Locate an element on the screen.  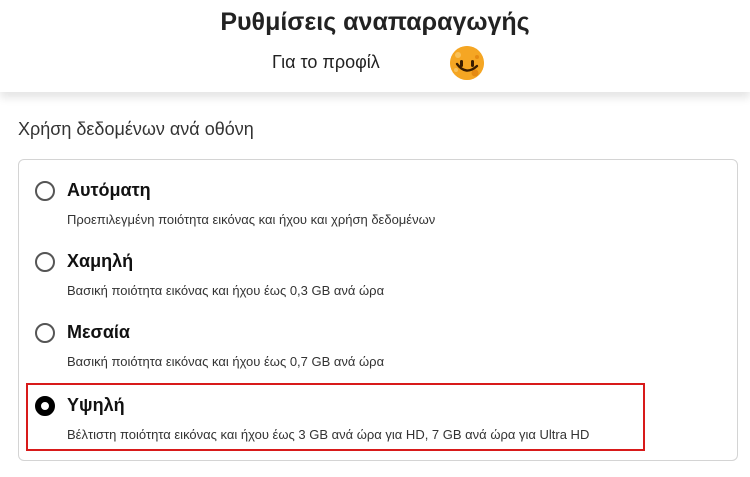
radio-high is located at coordinates (45, 406).